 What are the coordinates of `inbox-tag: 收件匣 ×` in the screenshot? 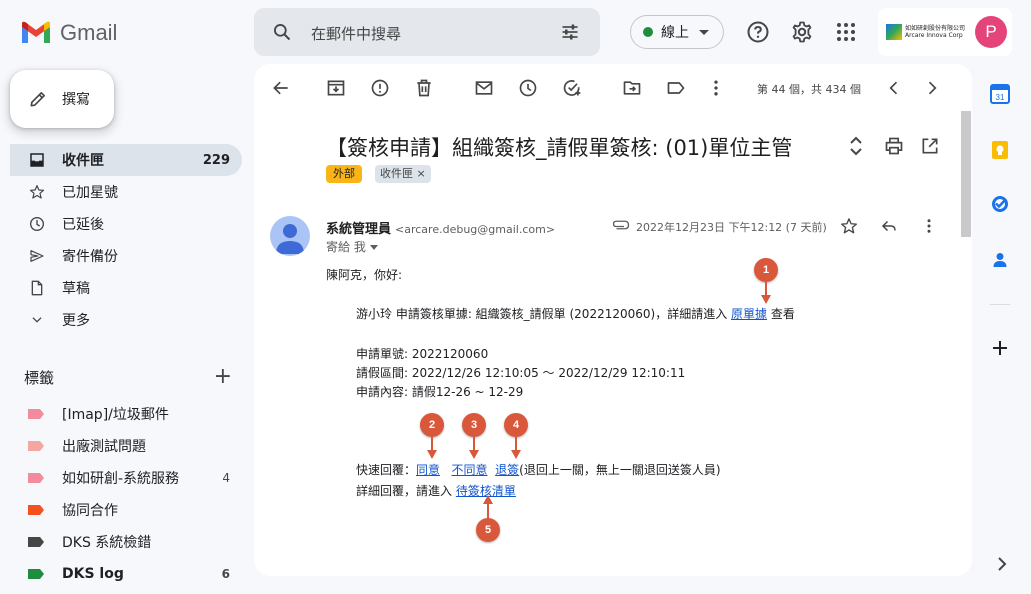 It's located at (403, 174).